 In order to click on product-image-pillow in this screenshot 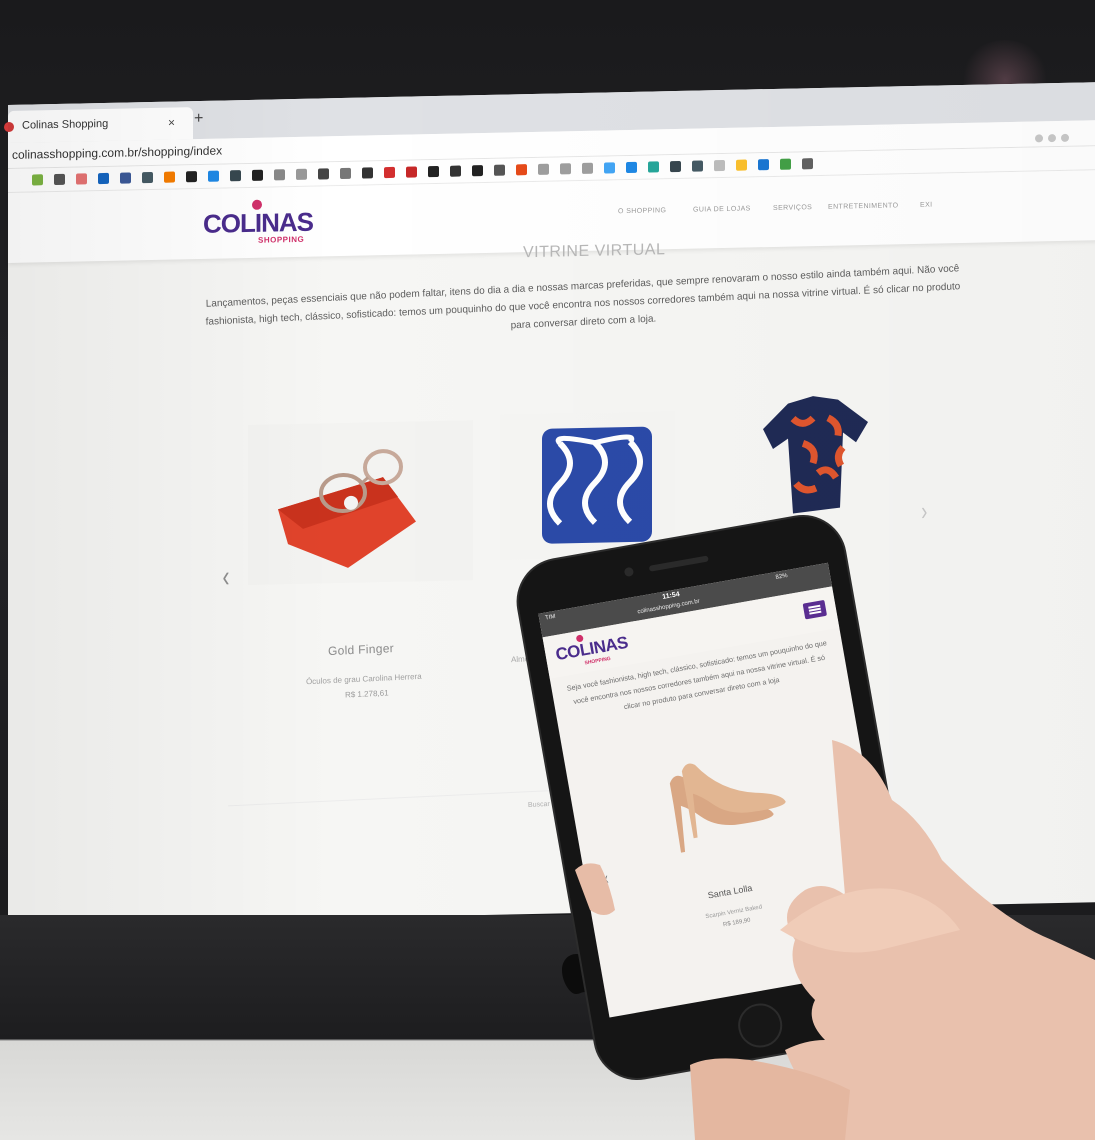, I will do `click(587, 485)`.